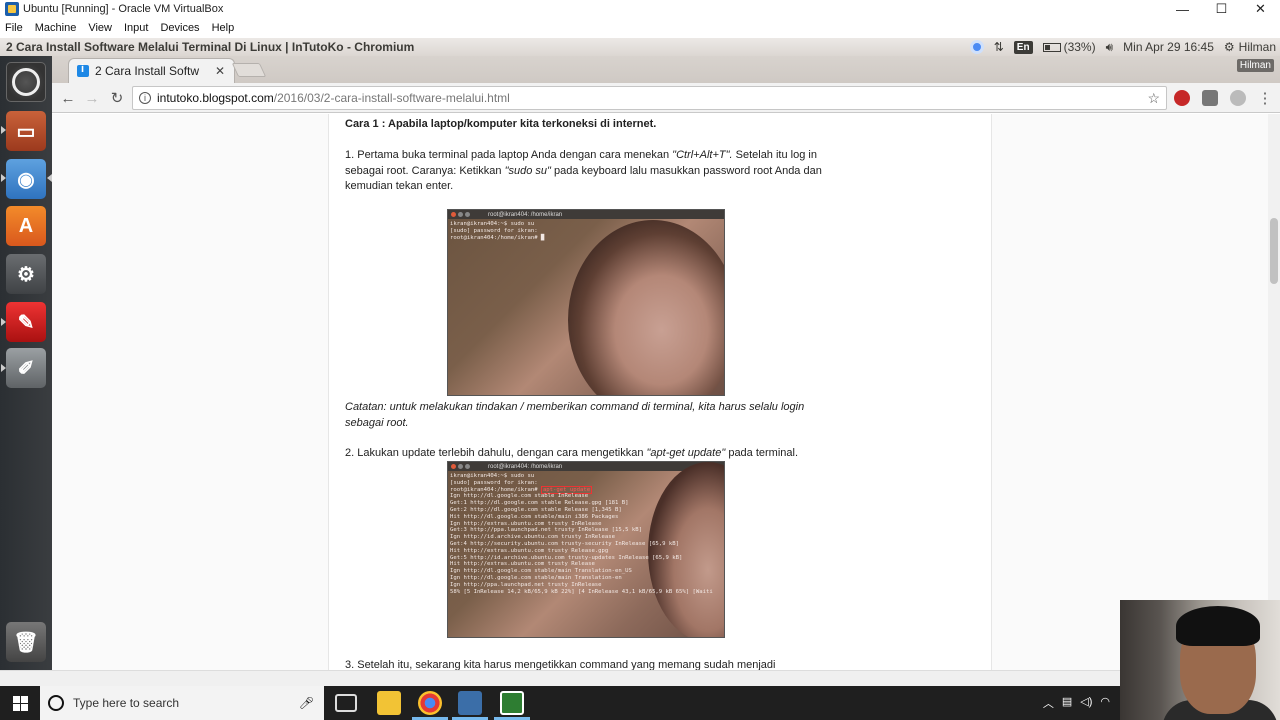  I want to click on terminal-titlebar: root@ikran404: /home/ikran, so click(586, 214).